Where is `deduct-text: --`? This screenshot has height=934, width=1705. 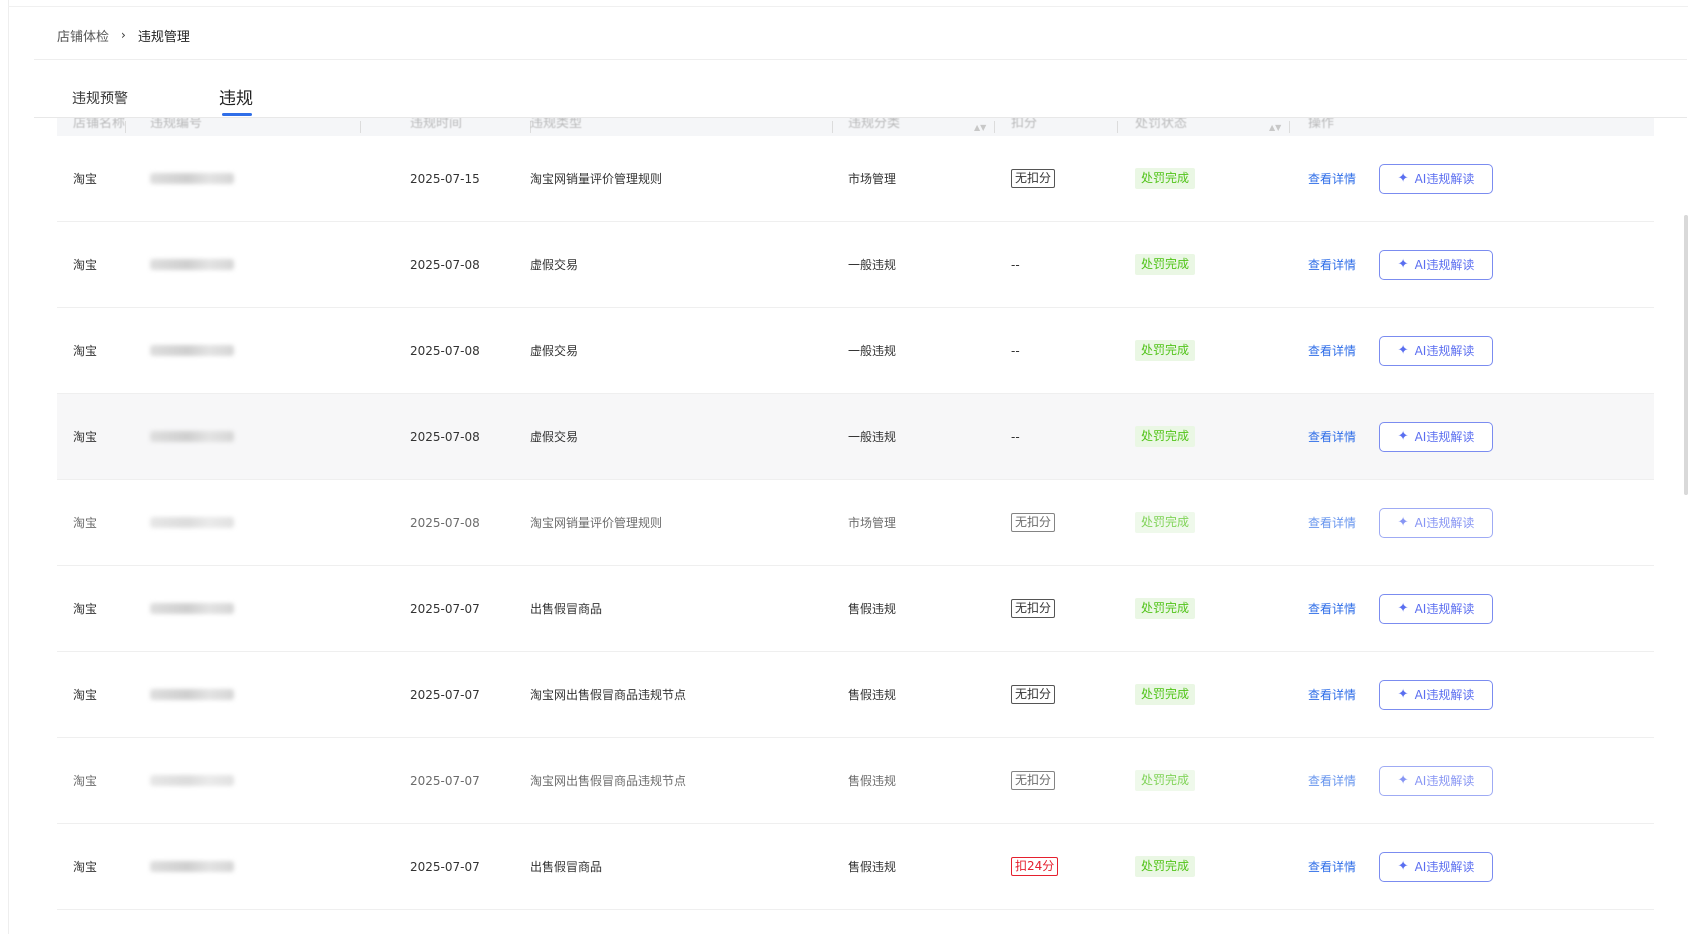
deduct-text: -- is located at coordinates (1015, 264).